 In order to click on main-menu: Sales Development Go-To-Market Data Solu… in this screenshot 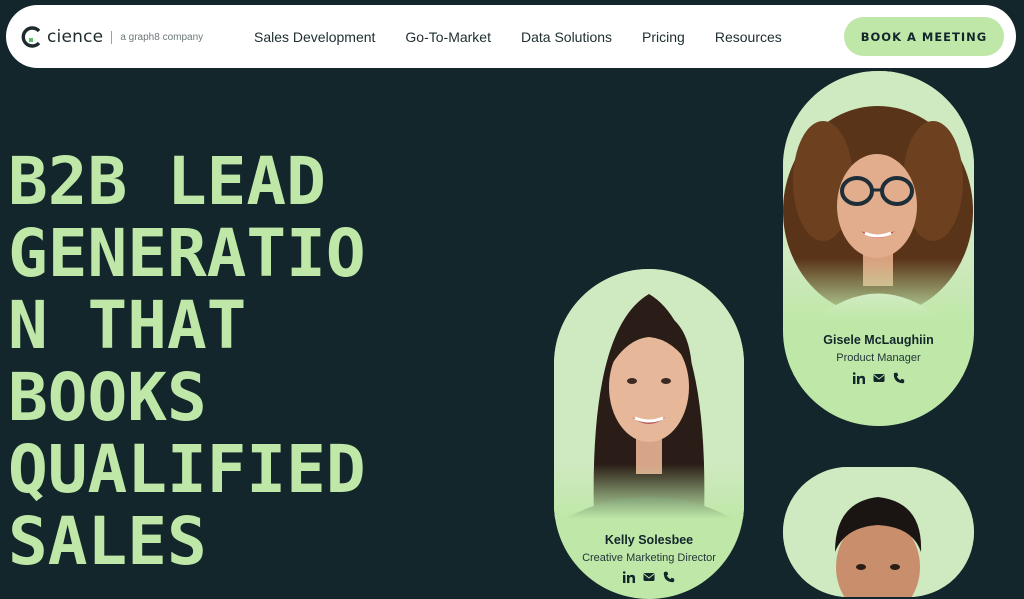, I will do `click(533, 37)`.